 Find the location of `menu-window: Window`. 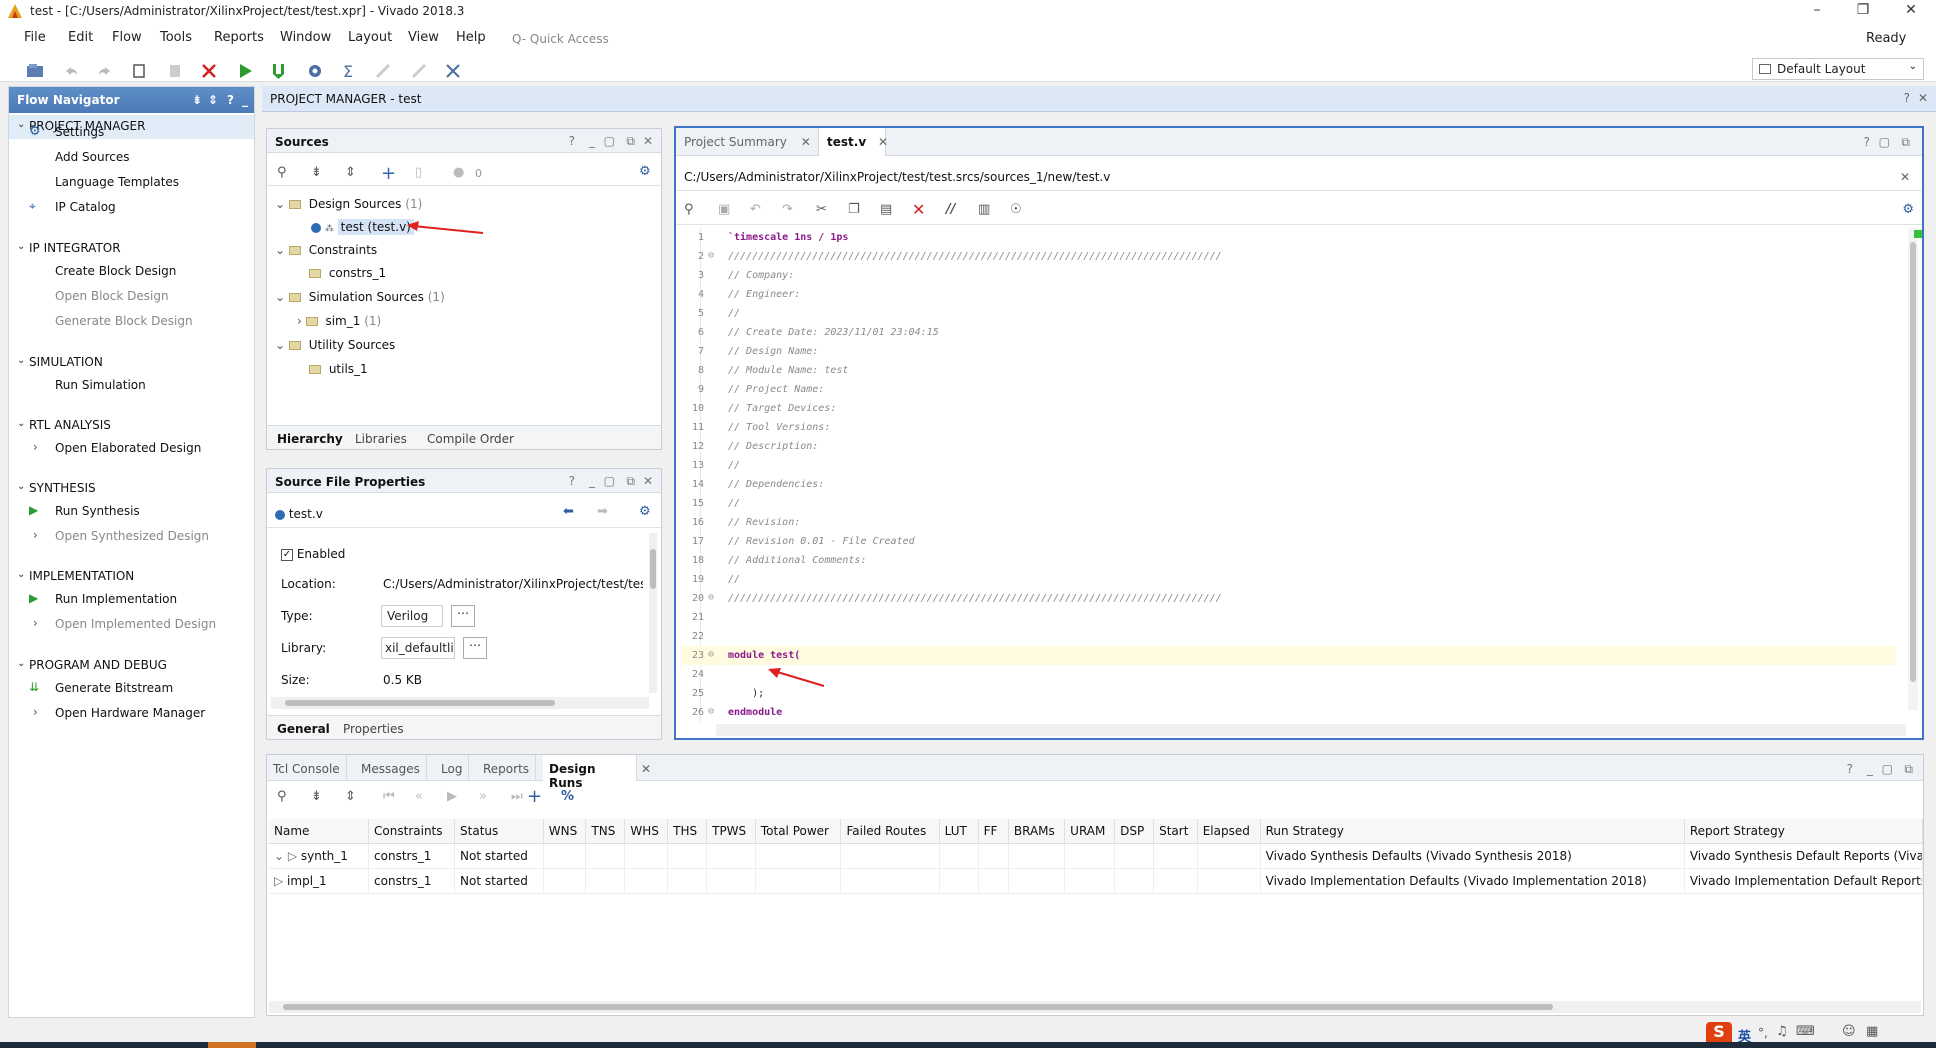

menu-window: Window is located at coordinates (305, 37).